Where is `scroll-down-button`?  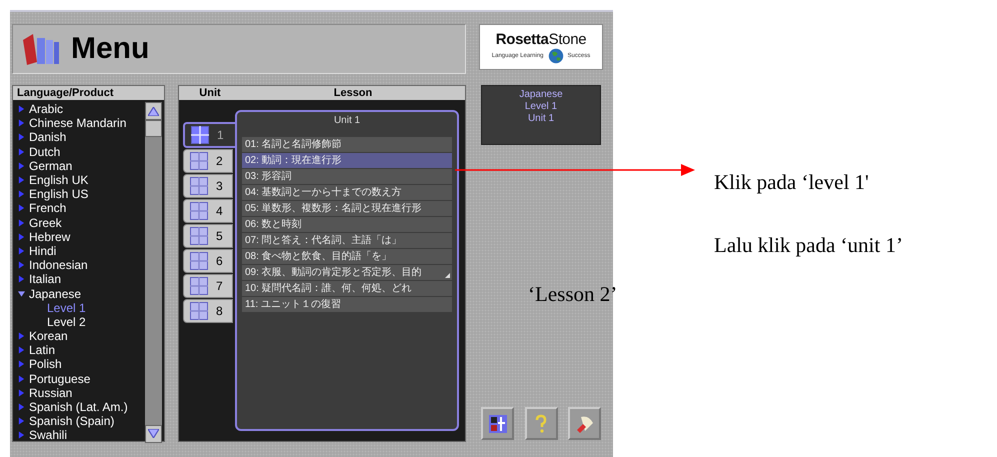
scroll-down-button is located at coordinates (153, 433).